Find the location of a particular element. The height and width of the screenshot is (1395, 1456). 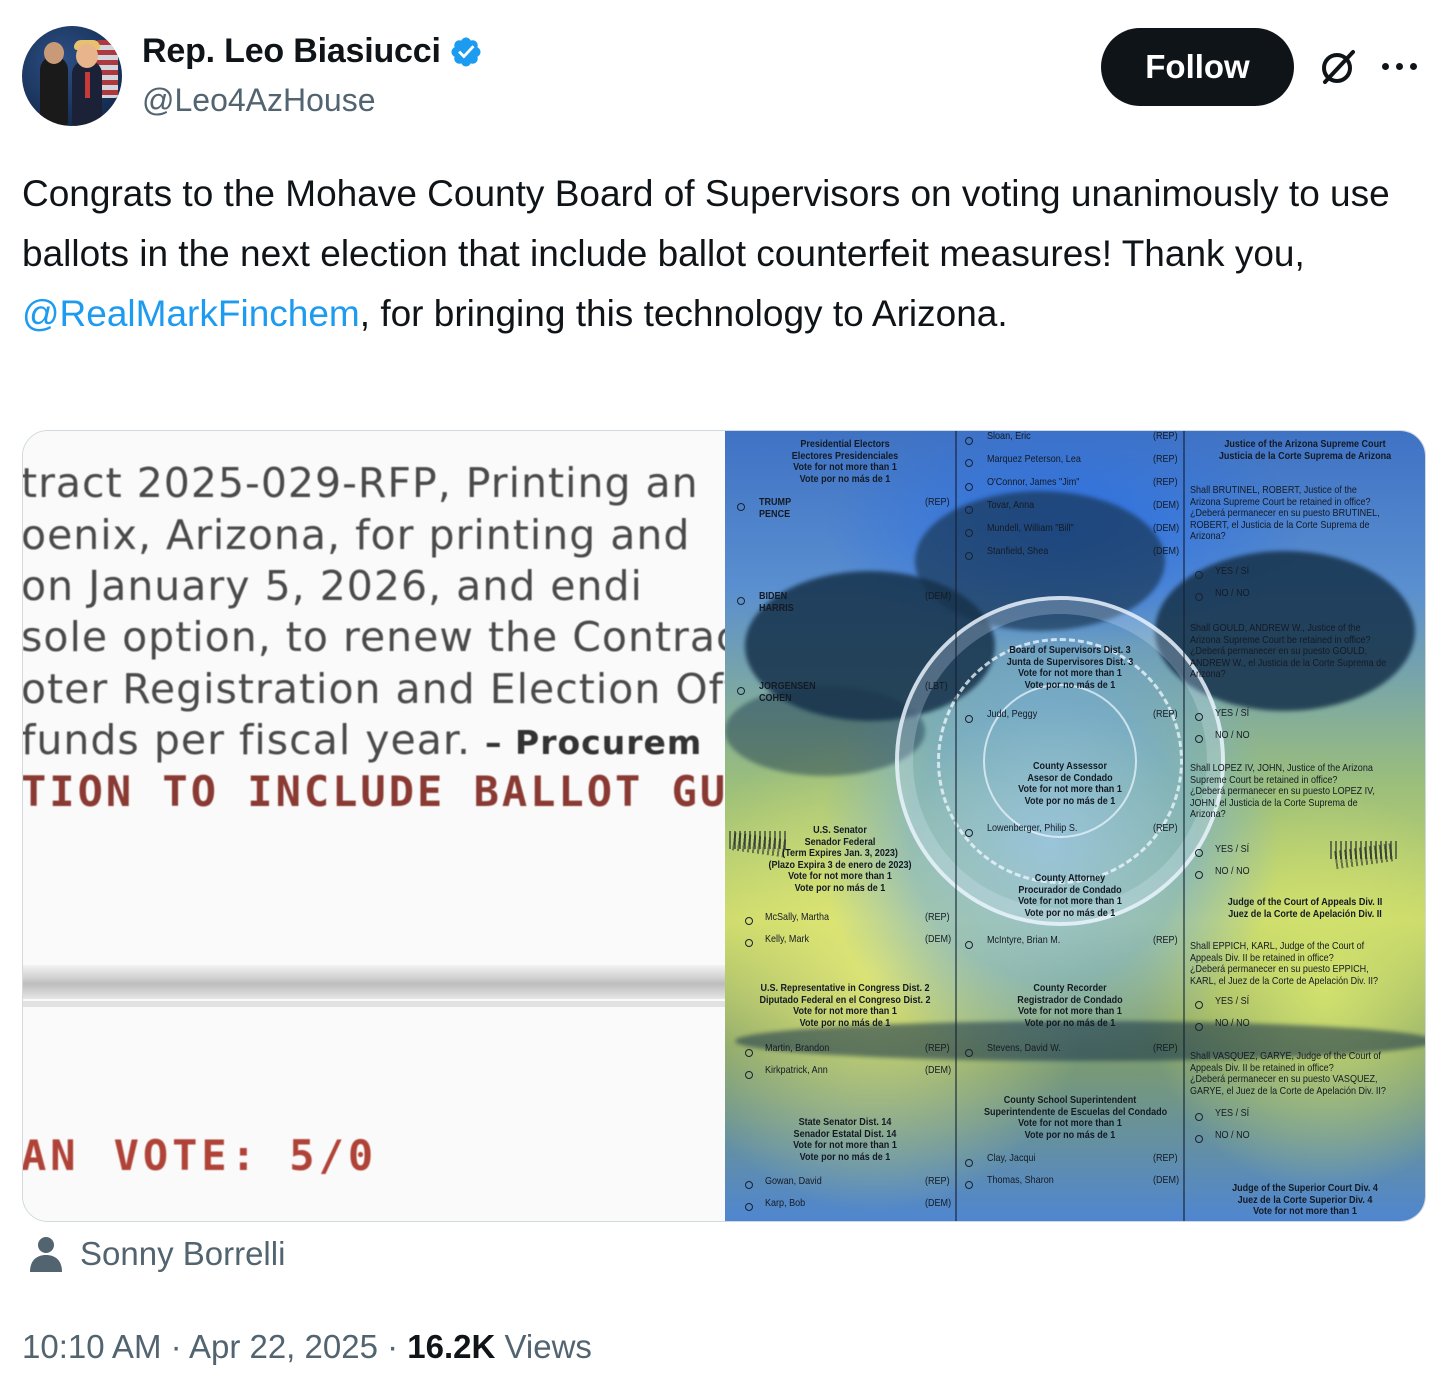

tweet-time: 10:10 AM is located at coordinates (91, 1346).